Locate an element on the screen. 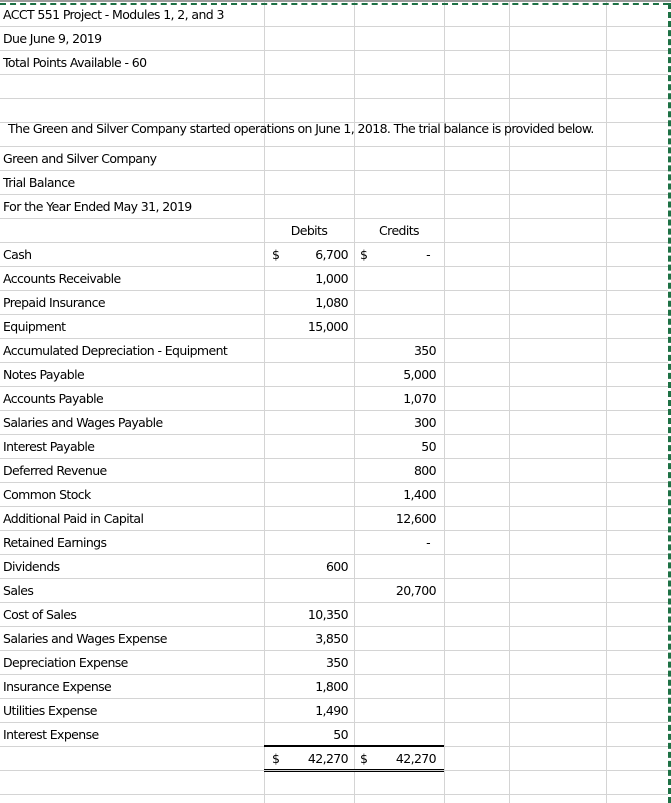 The height and width of the screenshot is (803, 671). debit-amount: 1,000 is located at coordinates (306, 279).